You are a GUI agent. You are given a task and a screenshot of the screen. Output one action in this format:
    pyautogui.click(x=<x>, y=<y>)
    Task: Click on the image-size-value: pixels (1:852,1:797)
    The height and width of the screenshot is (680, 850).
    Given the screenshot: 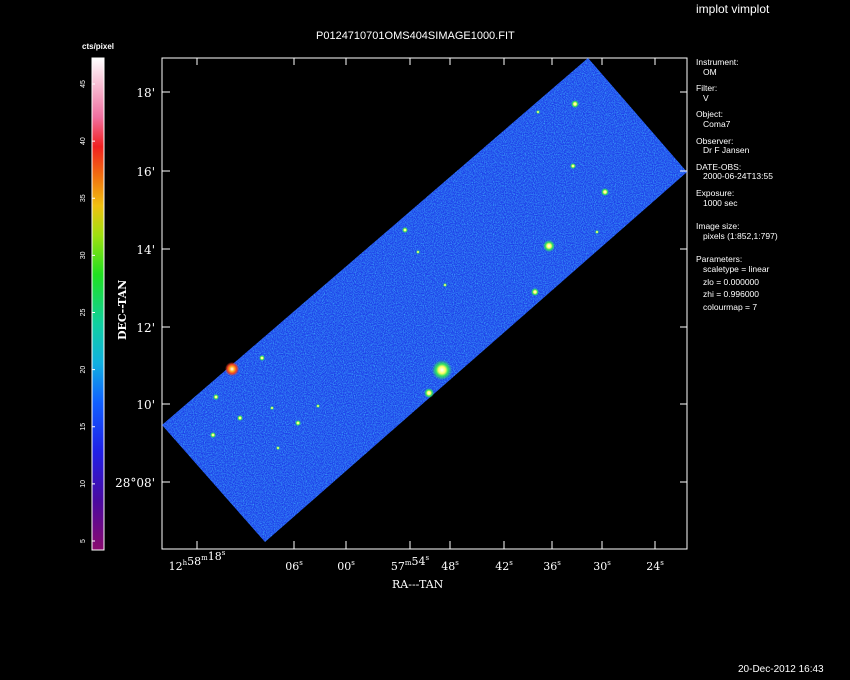 What is the action you would take?
    pyautogui.click(x=740, y=235)
    